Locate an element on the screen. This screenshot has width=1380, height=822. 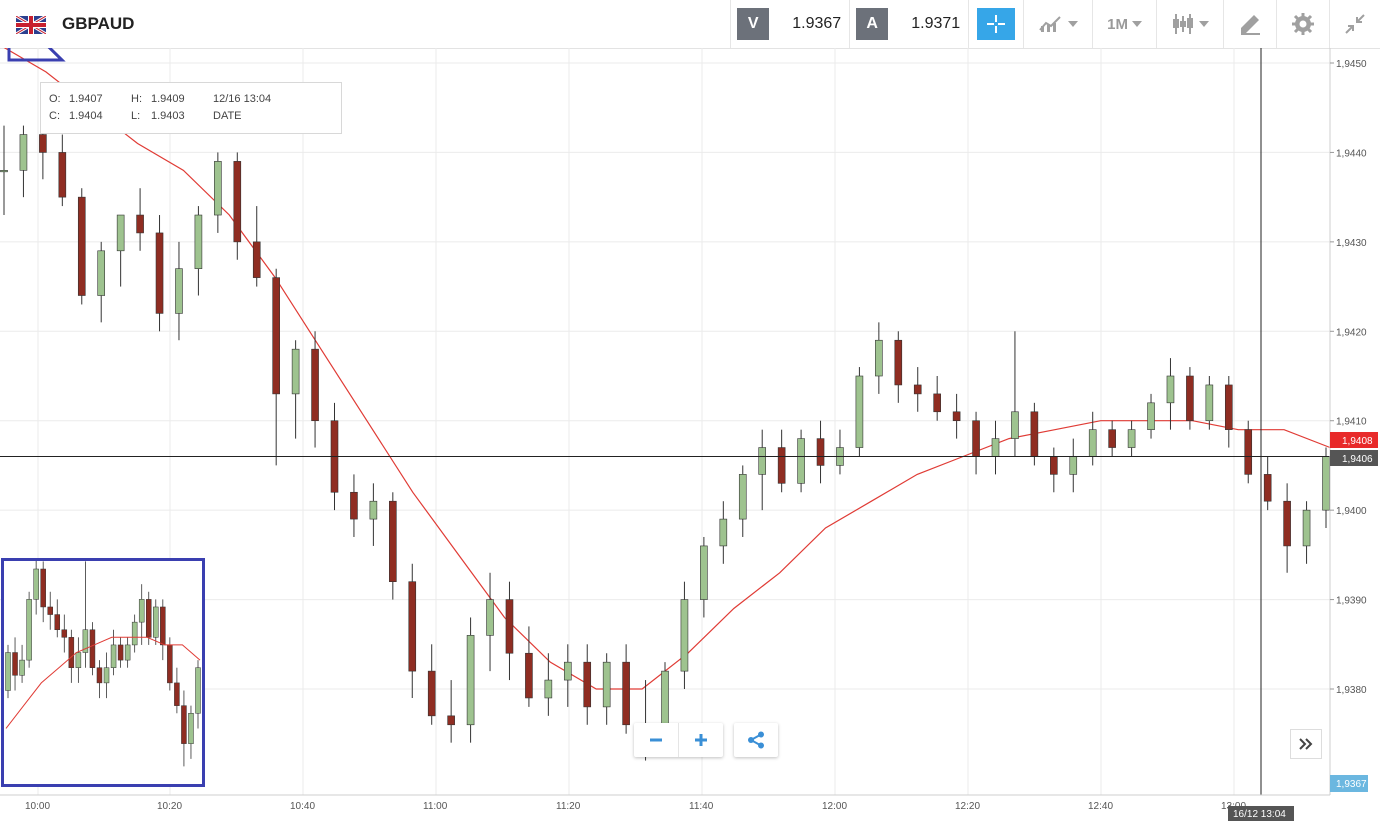
settings-button is located at coordinates (1303, 24).